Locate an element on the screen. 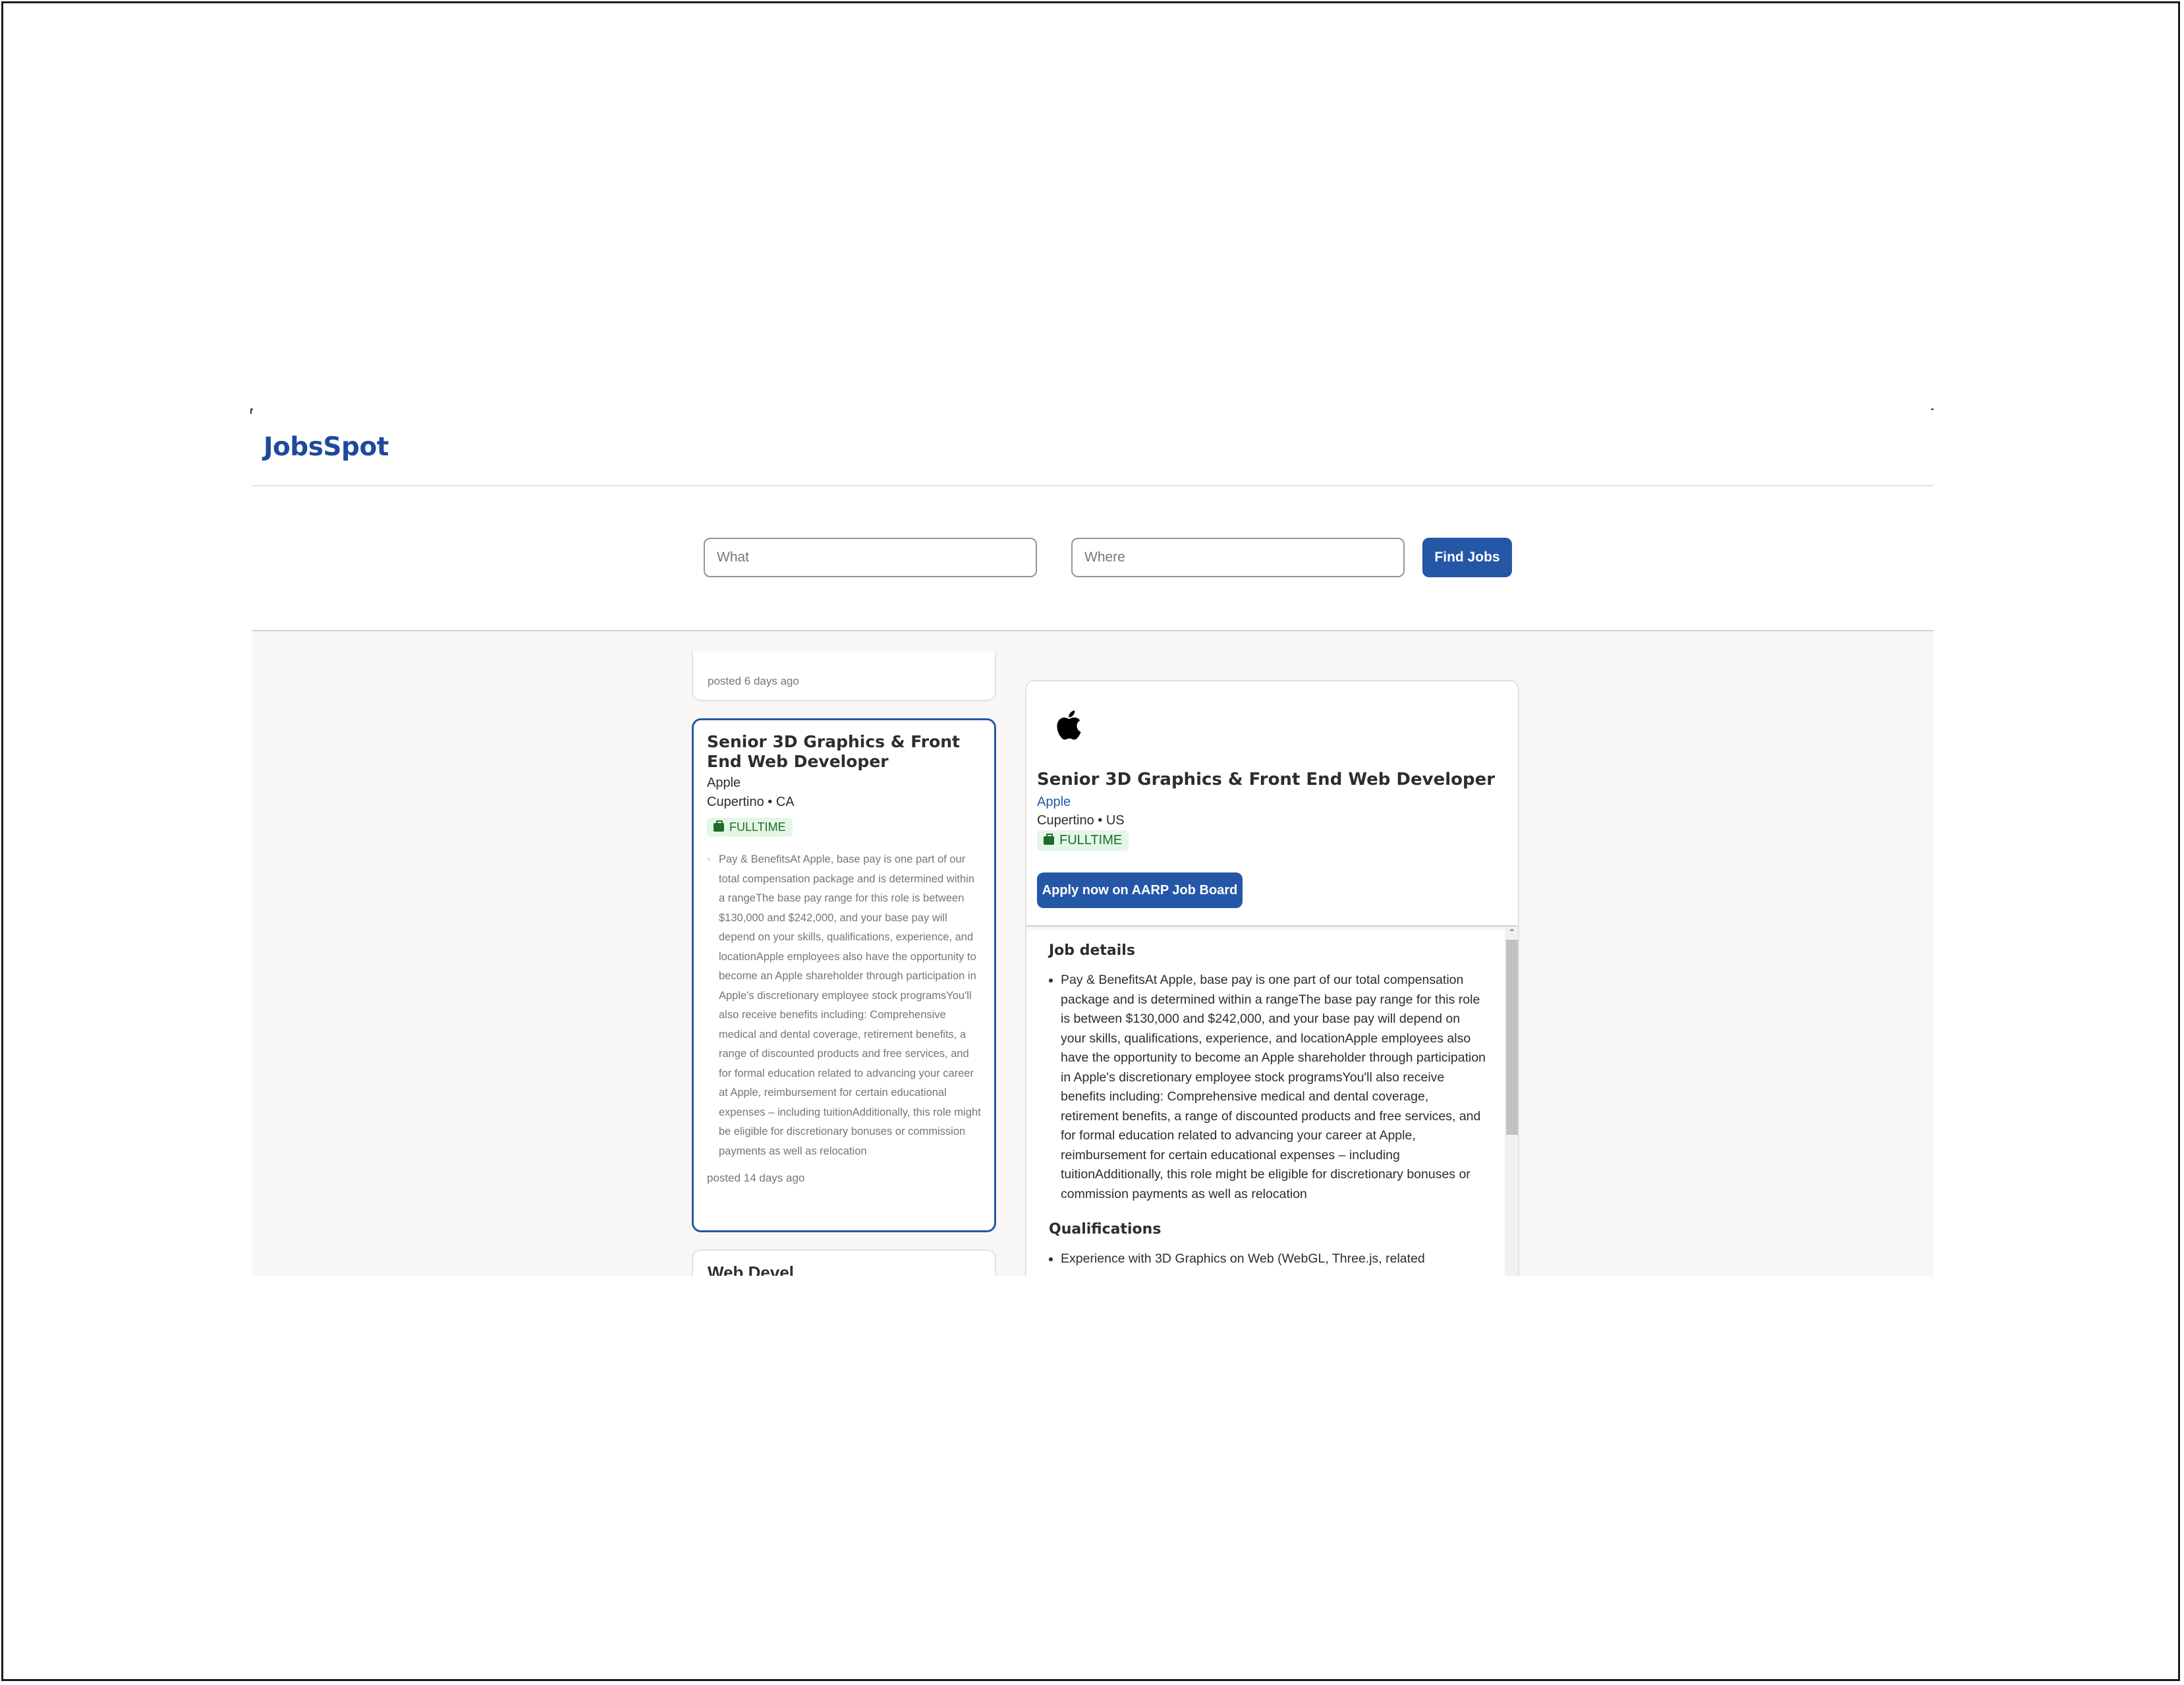  what-search-input is located at coordinates (870, 557).